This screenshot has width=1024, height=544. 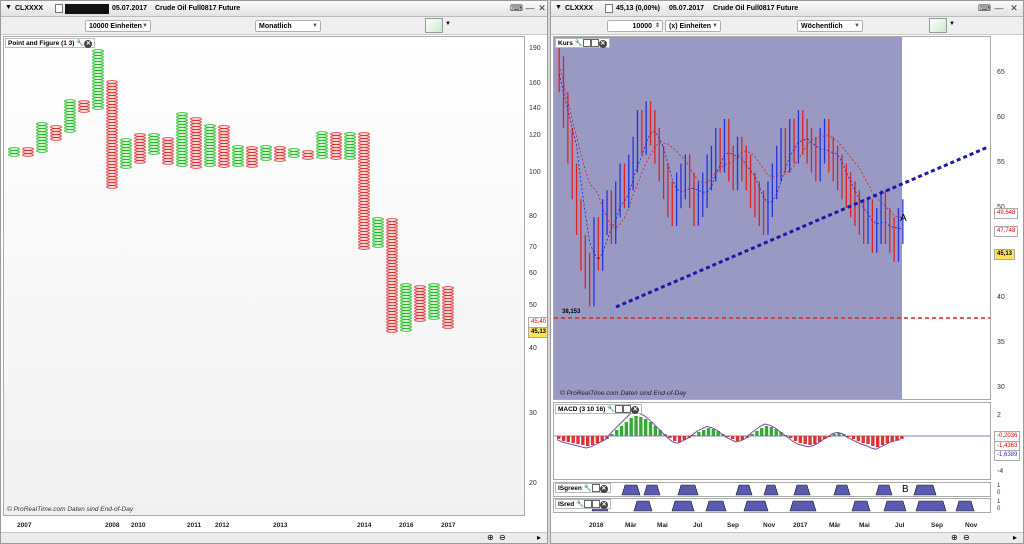 I want to click on price-tag-3: 45,13, so click(x=1005, y=254).